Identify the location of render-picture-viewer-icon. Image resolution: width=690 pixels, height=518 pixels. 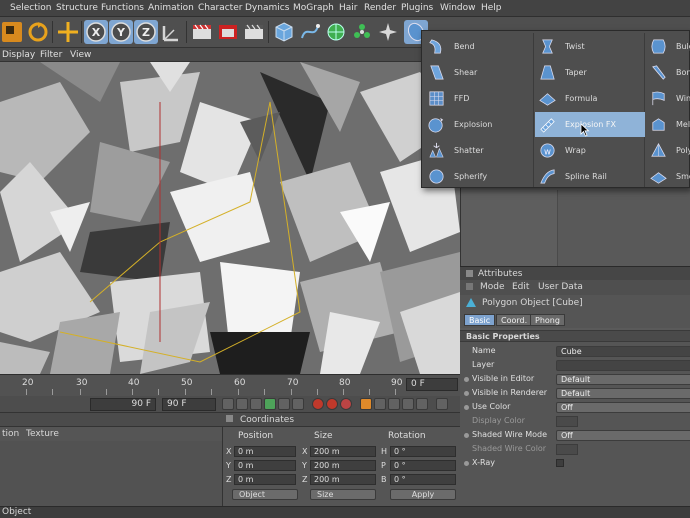
(228, 32).